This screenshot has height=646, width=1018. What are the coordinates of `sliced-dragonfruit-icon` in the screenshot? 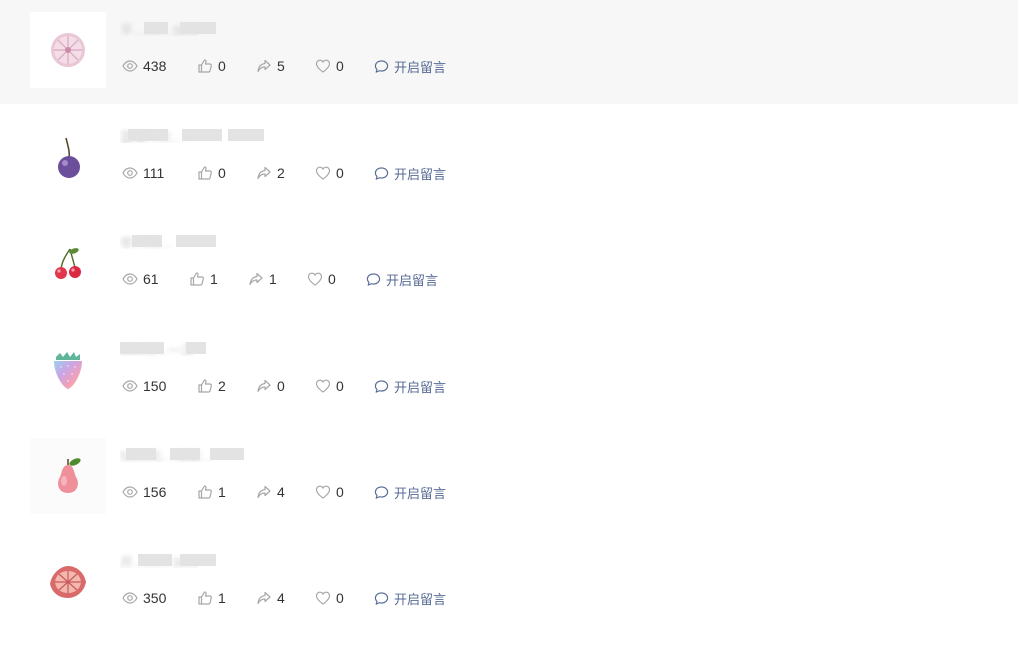 It's located at (68, 50).